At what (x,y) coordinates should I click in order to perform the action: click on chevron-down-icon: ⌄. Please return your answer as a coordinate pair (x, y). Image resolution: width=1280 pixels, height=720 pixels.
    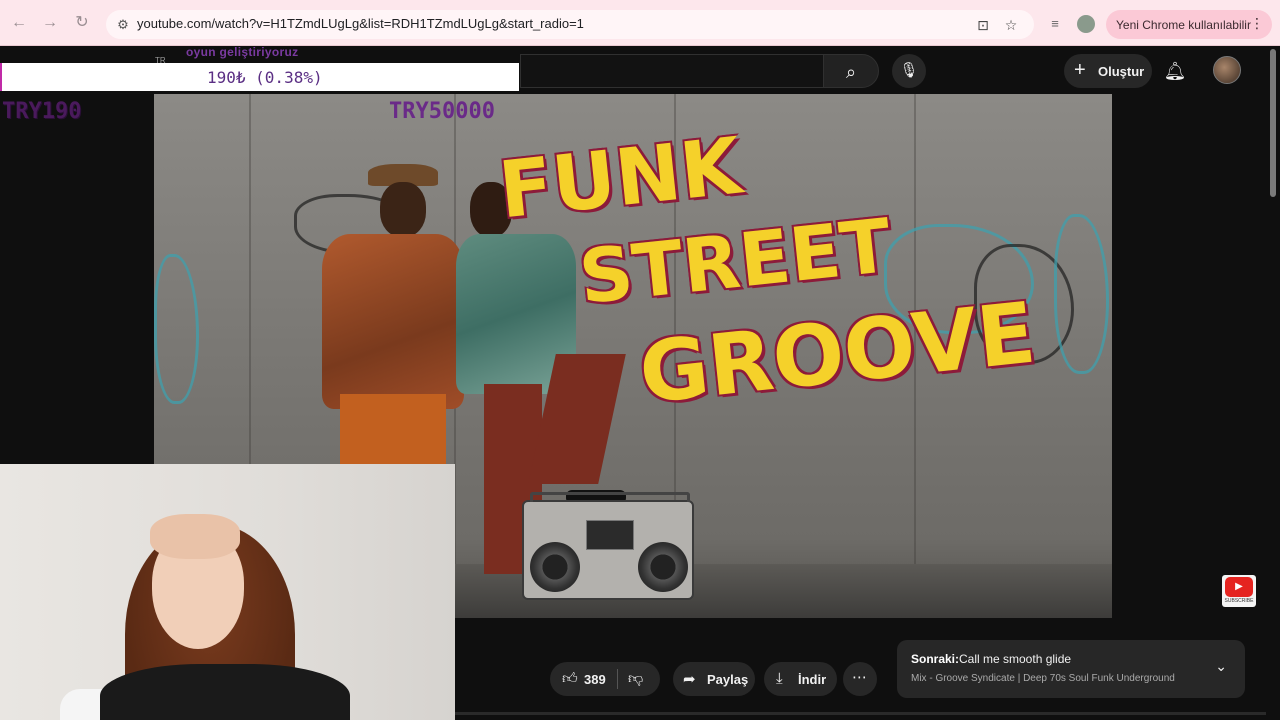
    Looking at the image, I should click on (1221, 666).